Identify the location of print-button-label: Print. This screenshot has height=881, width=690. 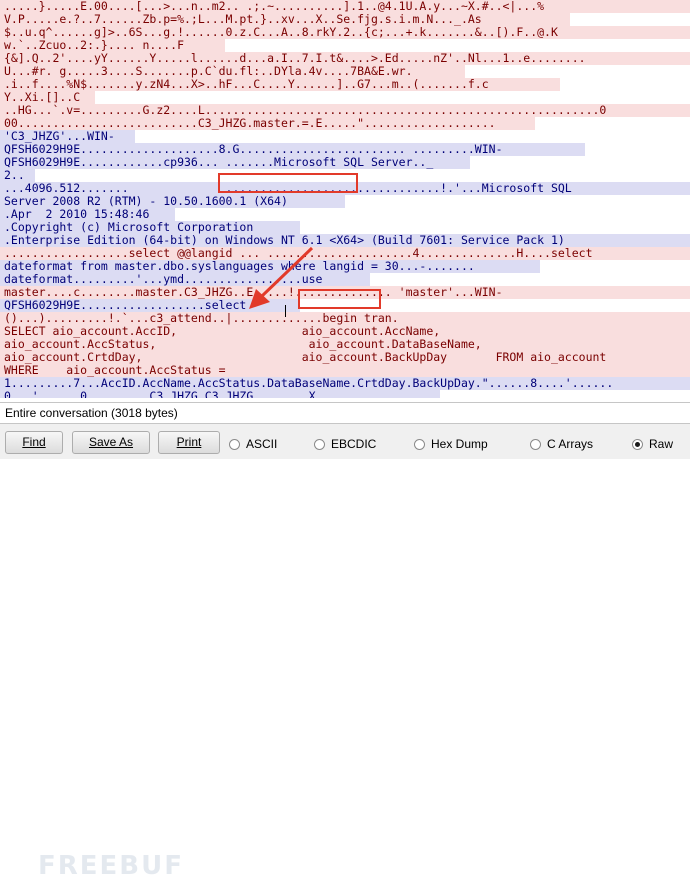
(189, 442).